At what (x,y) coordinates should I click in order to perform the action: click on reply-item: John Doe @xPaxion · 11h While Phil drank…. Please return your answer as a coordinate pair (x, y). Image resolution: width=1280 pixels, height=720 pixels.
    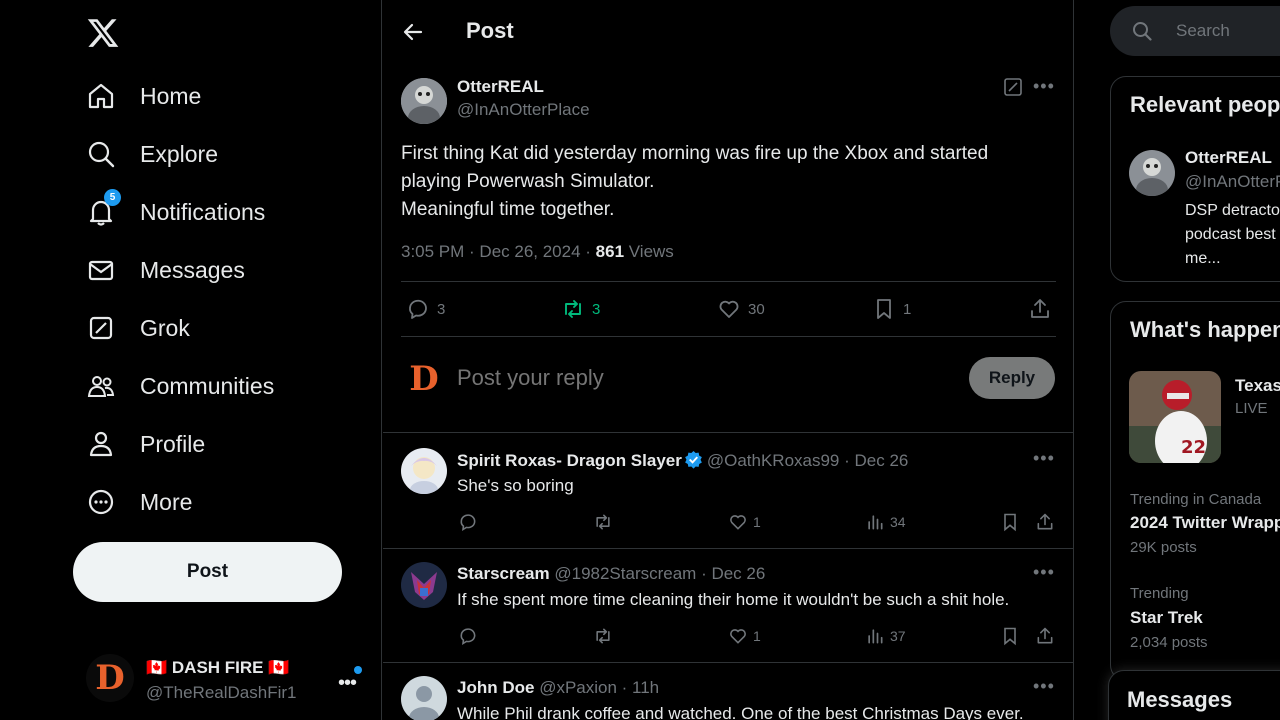
    Looking at the image, I should click on (728, 698).